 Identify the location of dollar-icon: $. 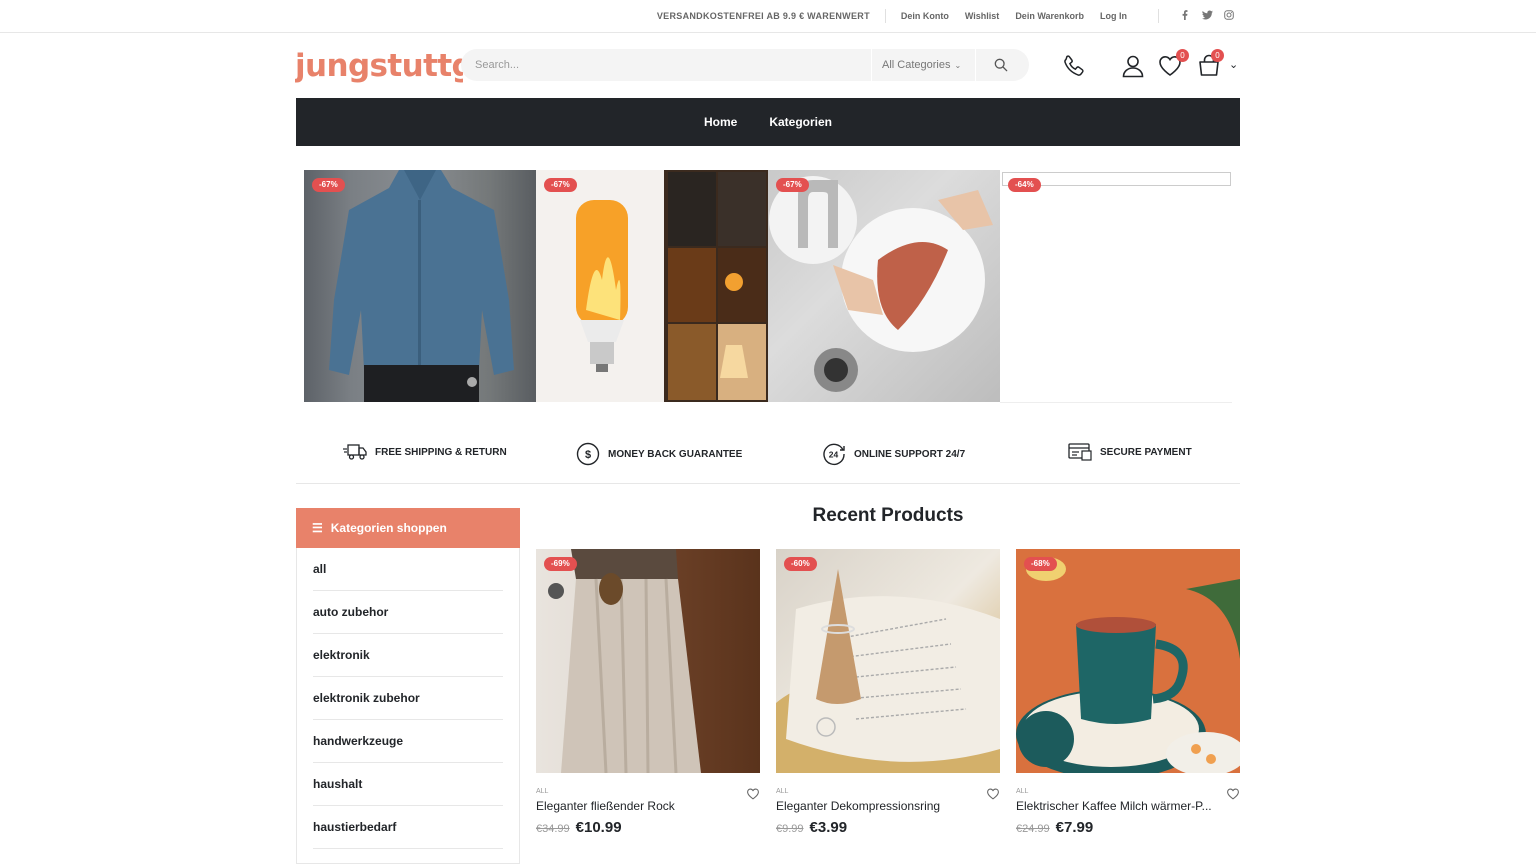
(588, 454).